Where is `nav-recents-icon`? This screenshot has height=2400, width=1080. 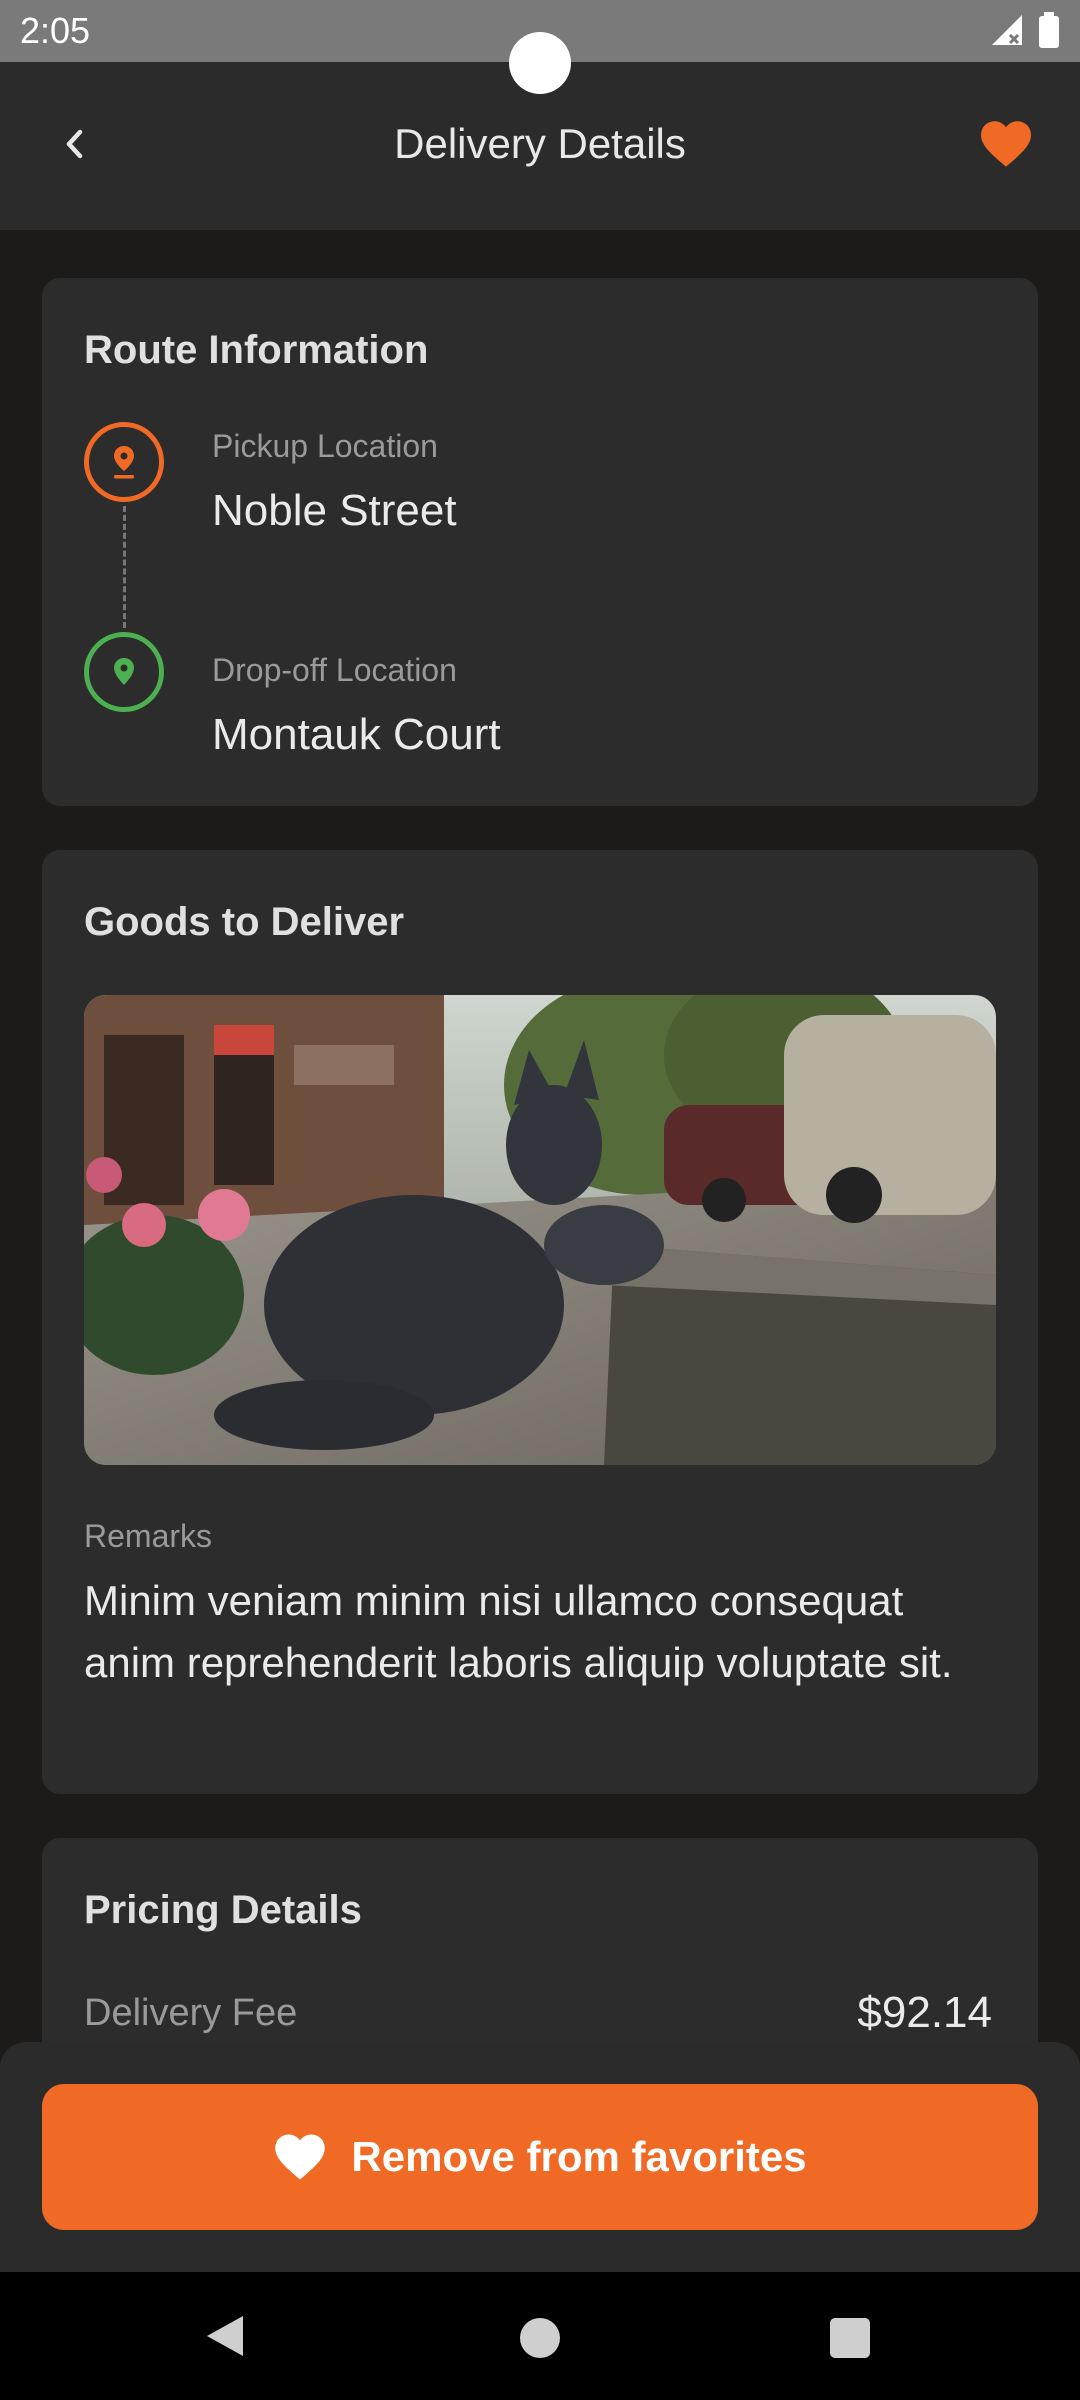
nav-recents-icon is located at coordinates (850, 2338).